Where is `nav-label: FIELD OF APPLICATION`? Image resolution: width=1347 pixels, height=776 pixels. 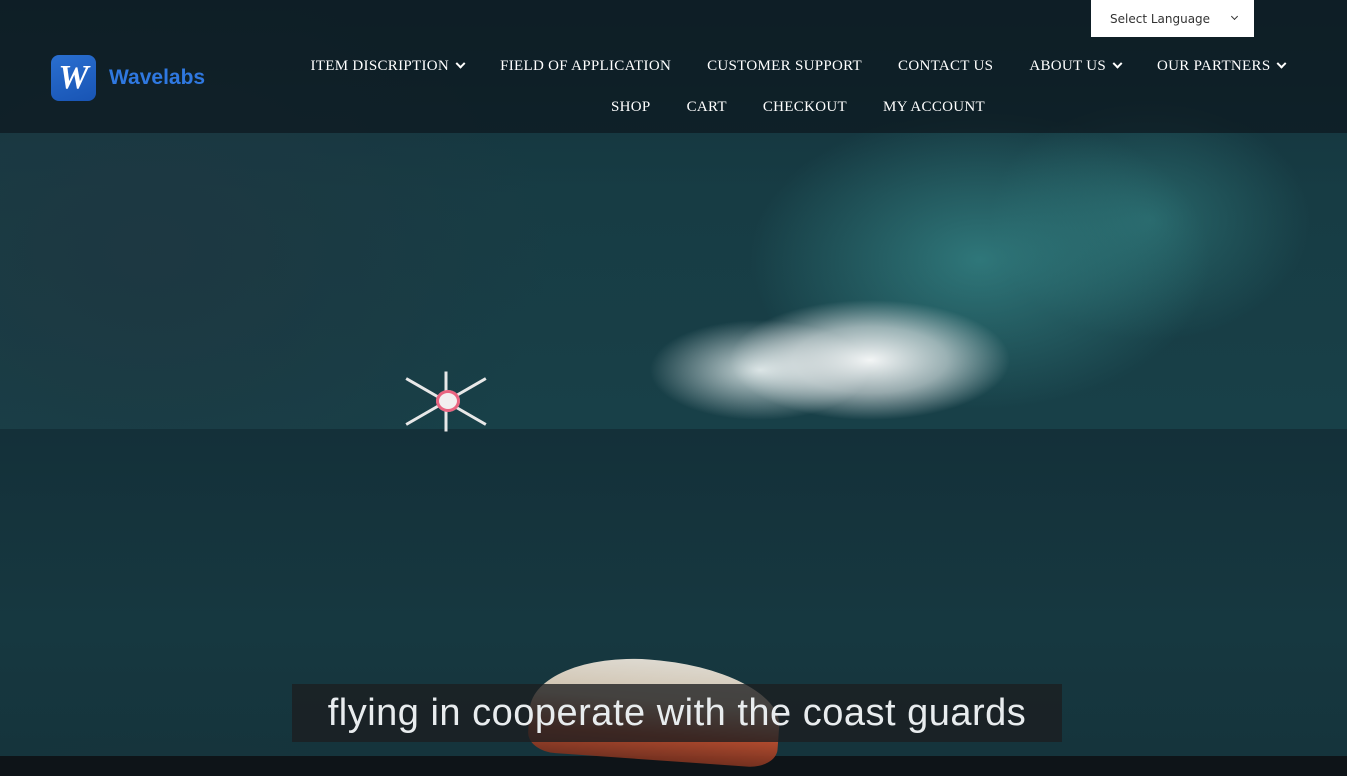
nav-label: FIELD OF APPLICATION is located at coordinates (586, 66).